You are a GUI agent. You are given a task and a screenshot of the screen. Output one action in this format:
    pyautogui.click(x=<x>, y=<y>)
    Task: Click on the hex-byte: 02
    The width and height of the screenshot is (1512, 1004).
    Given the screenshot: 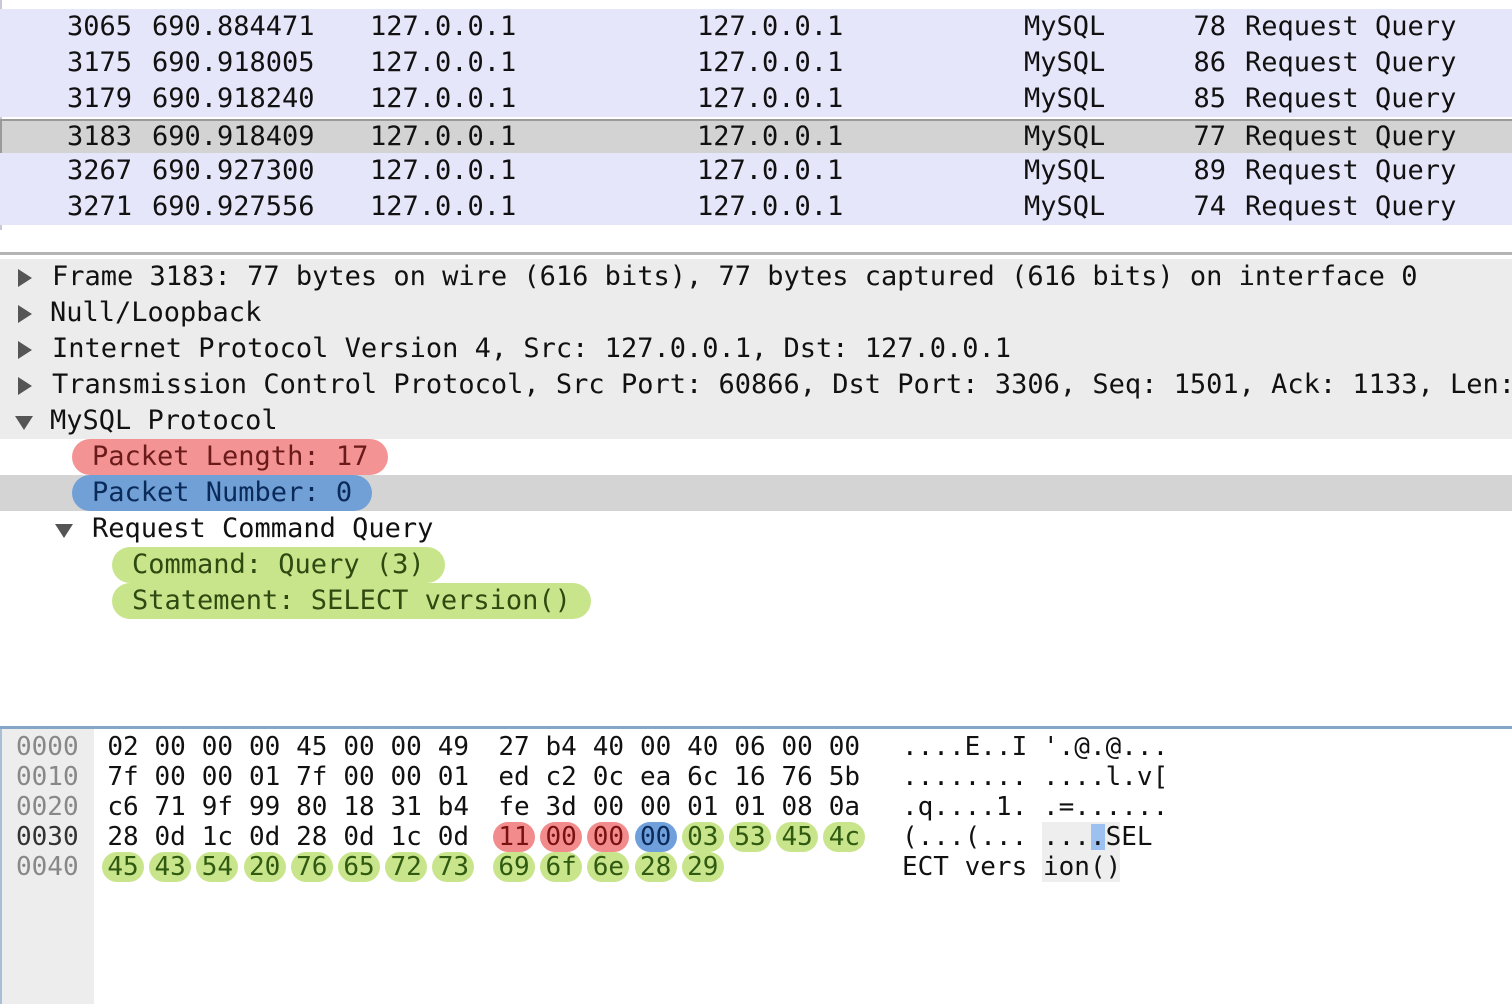 What is the action you would take?
    pyautogui.click(x=123, y=747)
    